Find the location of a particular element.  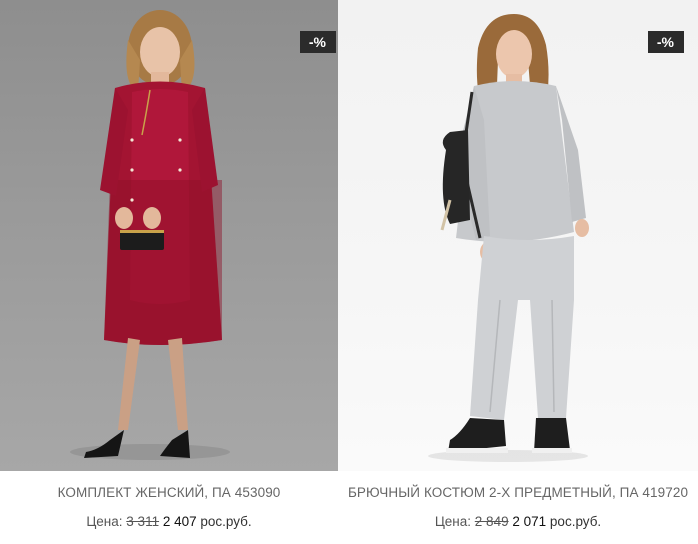

product-price: Цена: 3 311 2 407 рос.руб. is located at coordinates (169, 521).